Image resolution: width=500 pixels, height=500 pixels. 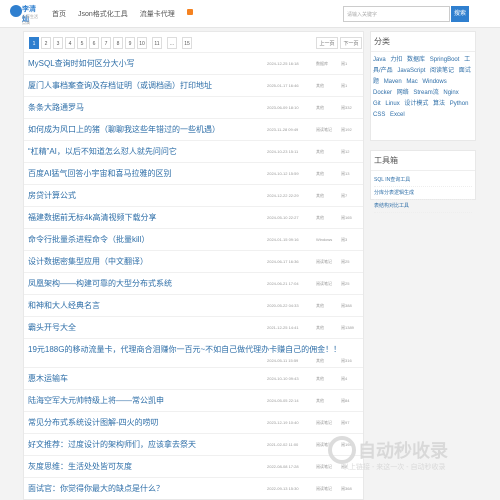 What do you see at coordinates (93, 422) in the screenshot?
I see `post-title-link: 常见分布式系统设计图解-四火的唠叨` at bounding box center [93, 422].